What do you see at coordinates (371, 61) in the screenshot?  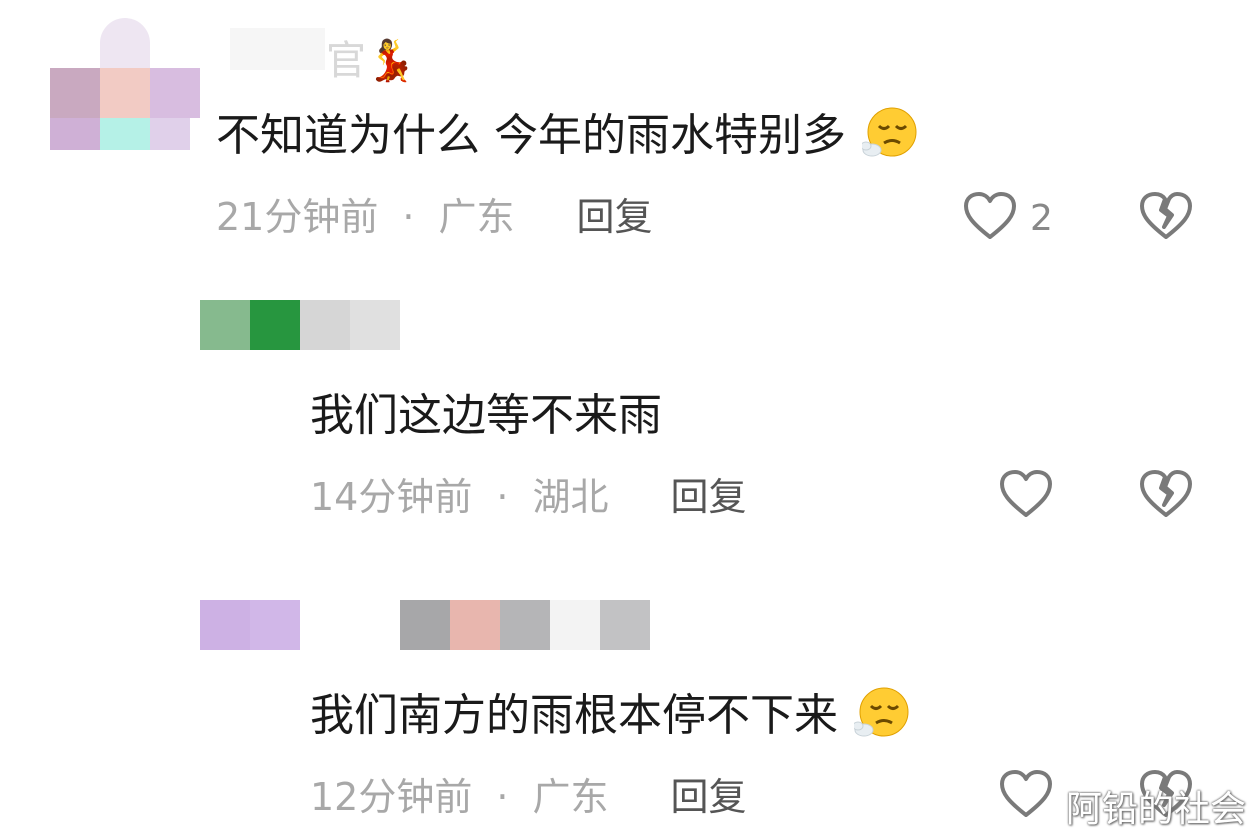 I see `username-suffix: 官💃` at bounding box center [371, 61].